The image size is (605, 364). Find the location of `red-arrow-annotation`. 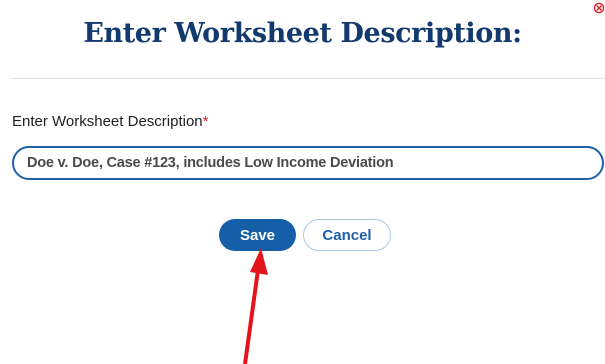

red-arrow-annotation is located at coordinates (255, 306).